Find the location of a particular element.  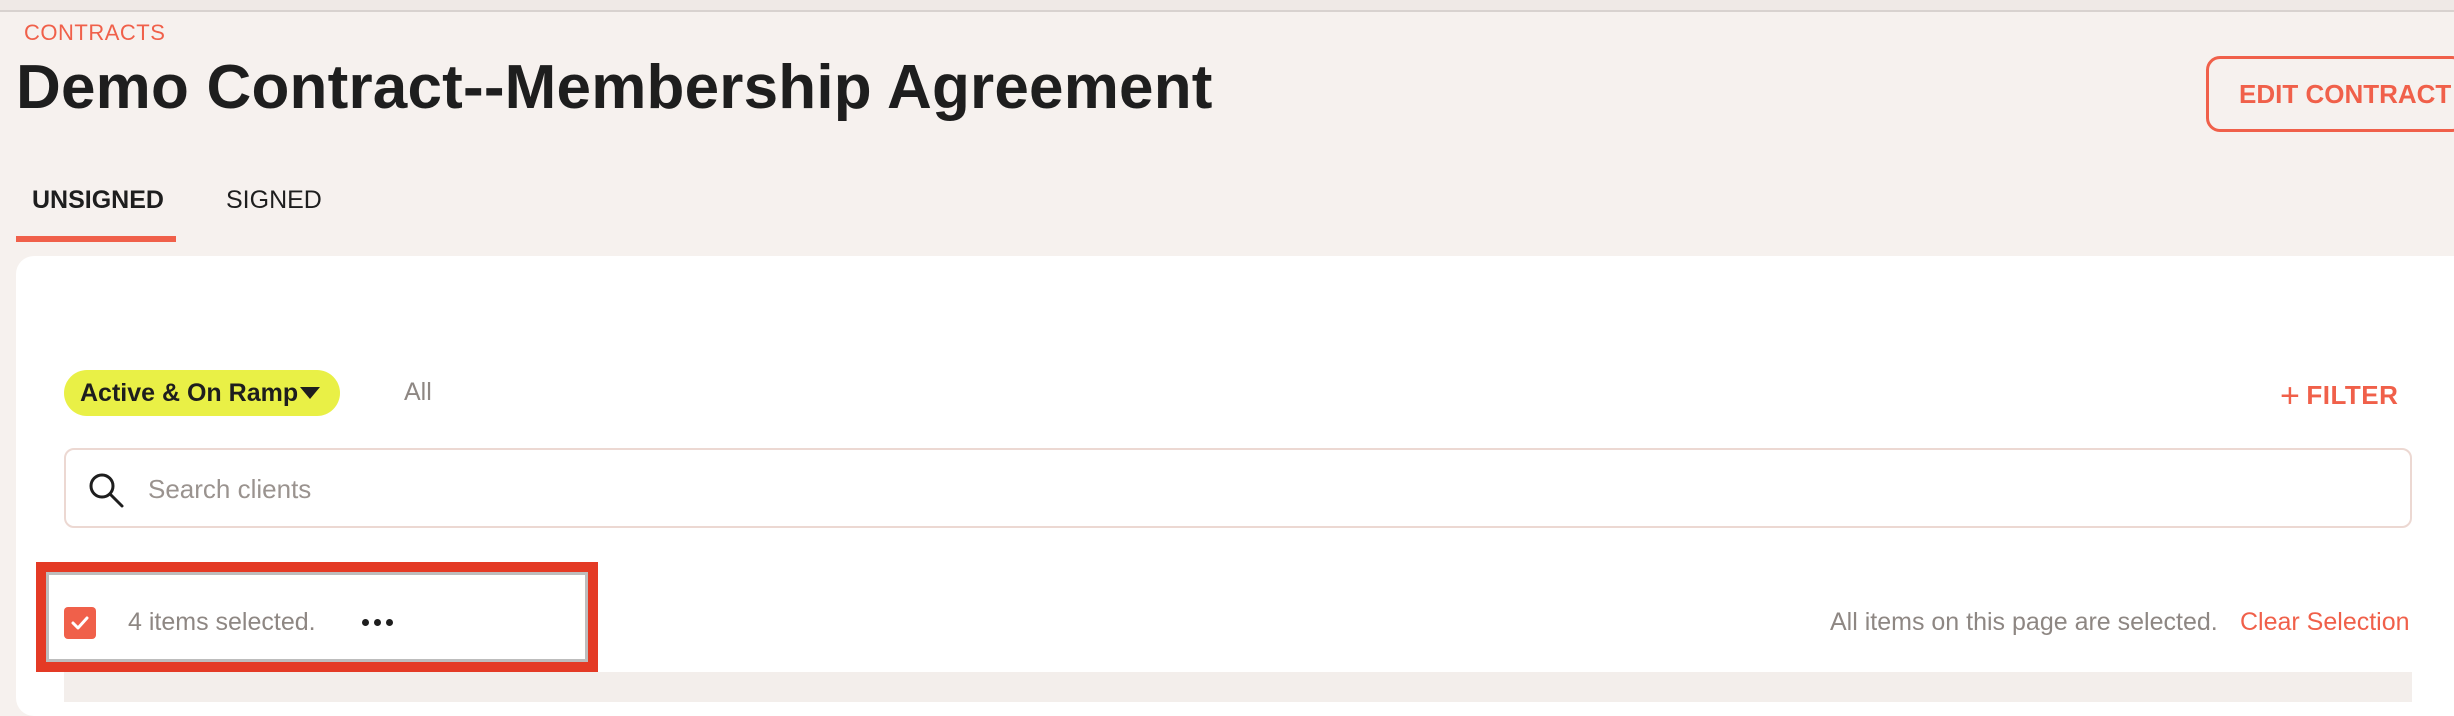

add-filter-button: + FILTER is located at coordinates (2339, 394).